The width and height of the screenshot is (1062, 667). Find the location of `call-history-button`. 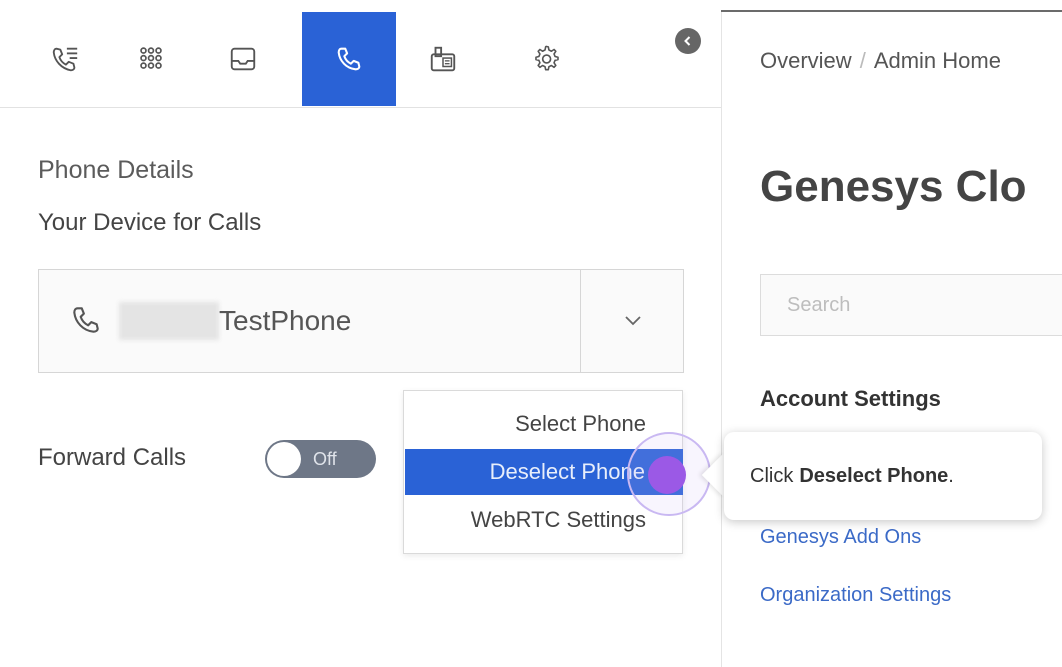

call-history-button is located at coordinates (65, 59).